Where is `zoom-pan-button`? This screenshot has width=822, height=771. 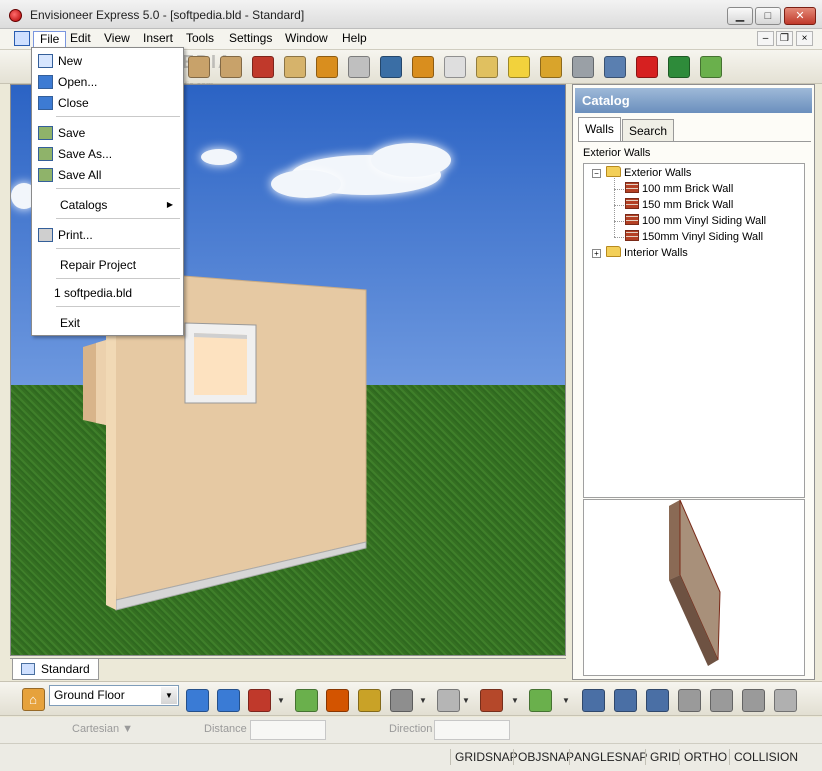
zoom-pan-button is located at coordinates (721, 700).